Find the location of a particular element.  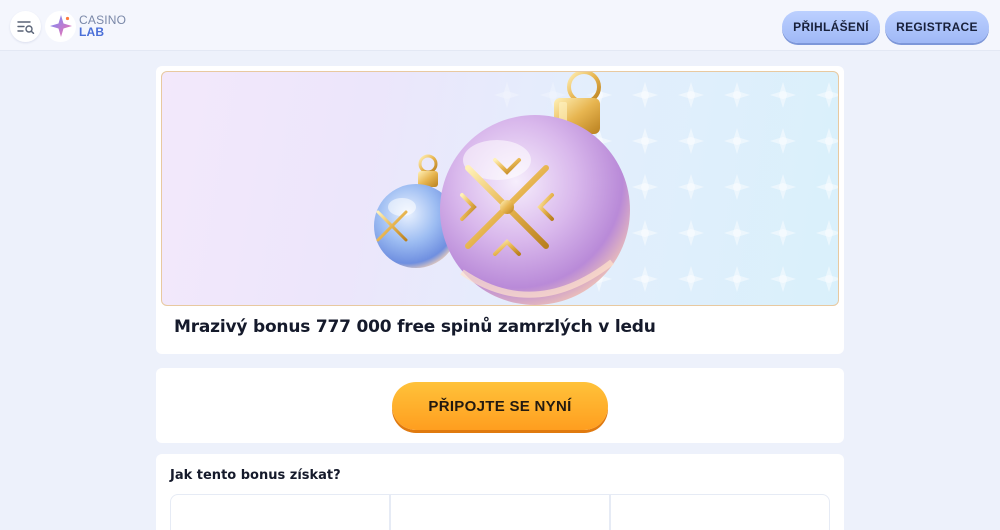

join-now-button: PŘIPOJTE SE NYNÍ is located at coordinates (500, 406).